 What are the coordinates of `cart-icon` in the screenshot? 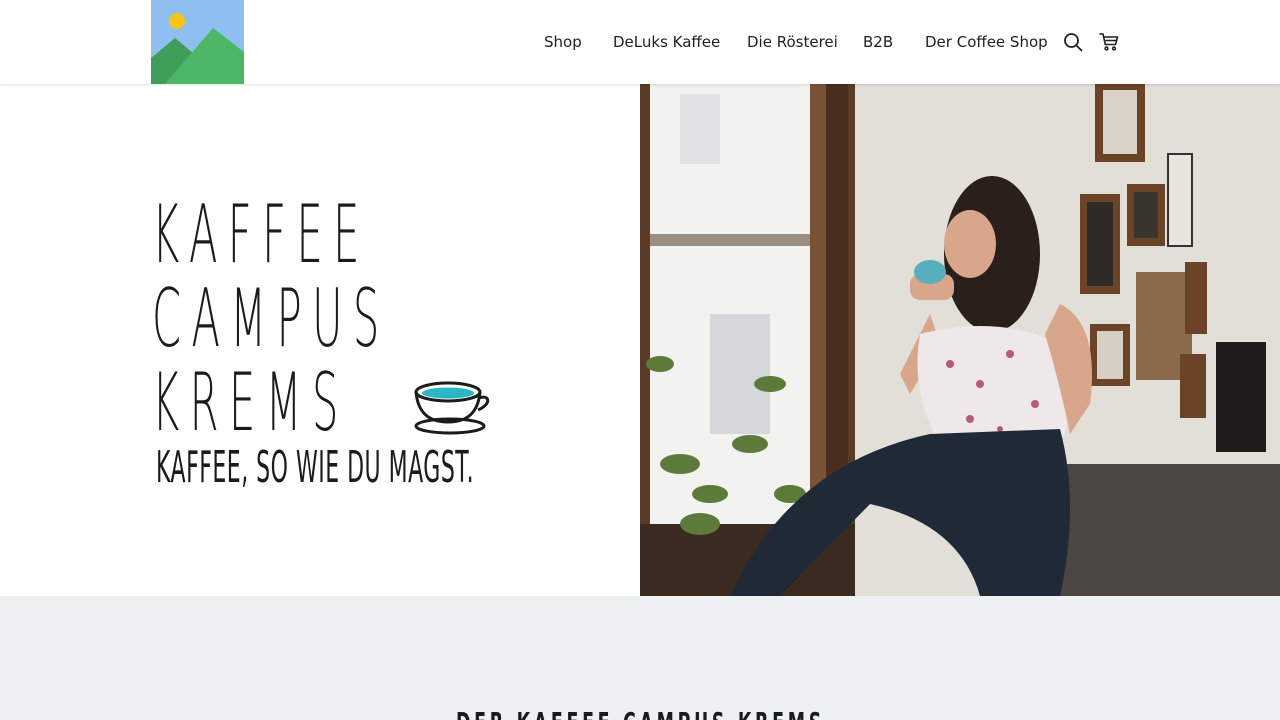 It's located at (1109, 42).